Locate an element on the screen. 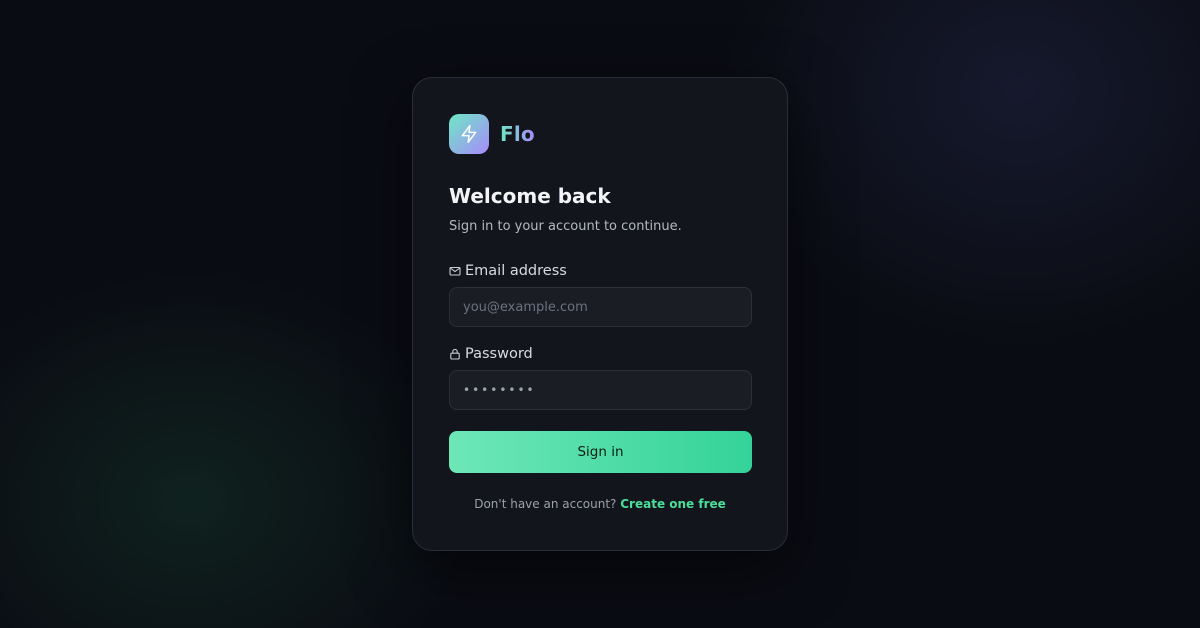 This screenshot has height=628, width=1200. signup-prompt-text: Don't have an account? is located at coordinates (545, 504).